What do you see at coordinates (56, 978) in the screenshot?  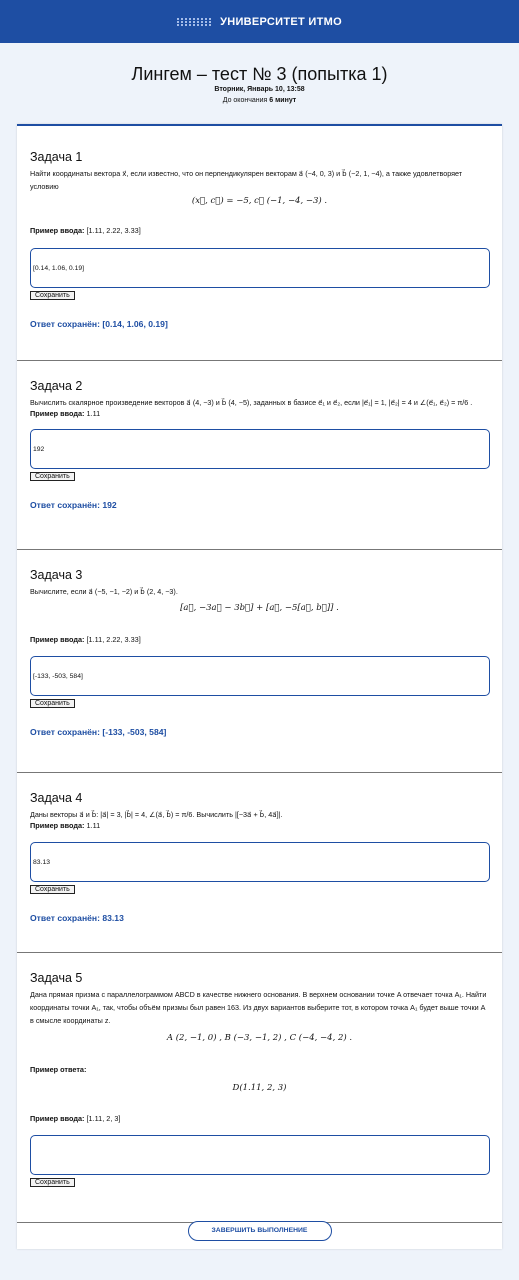 I see `task-title: Задача 5` at bounding box center [56, 978].